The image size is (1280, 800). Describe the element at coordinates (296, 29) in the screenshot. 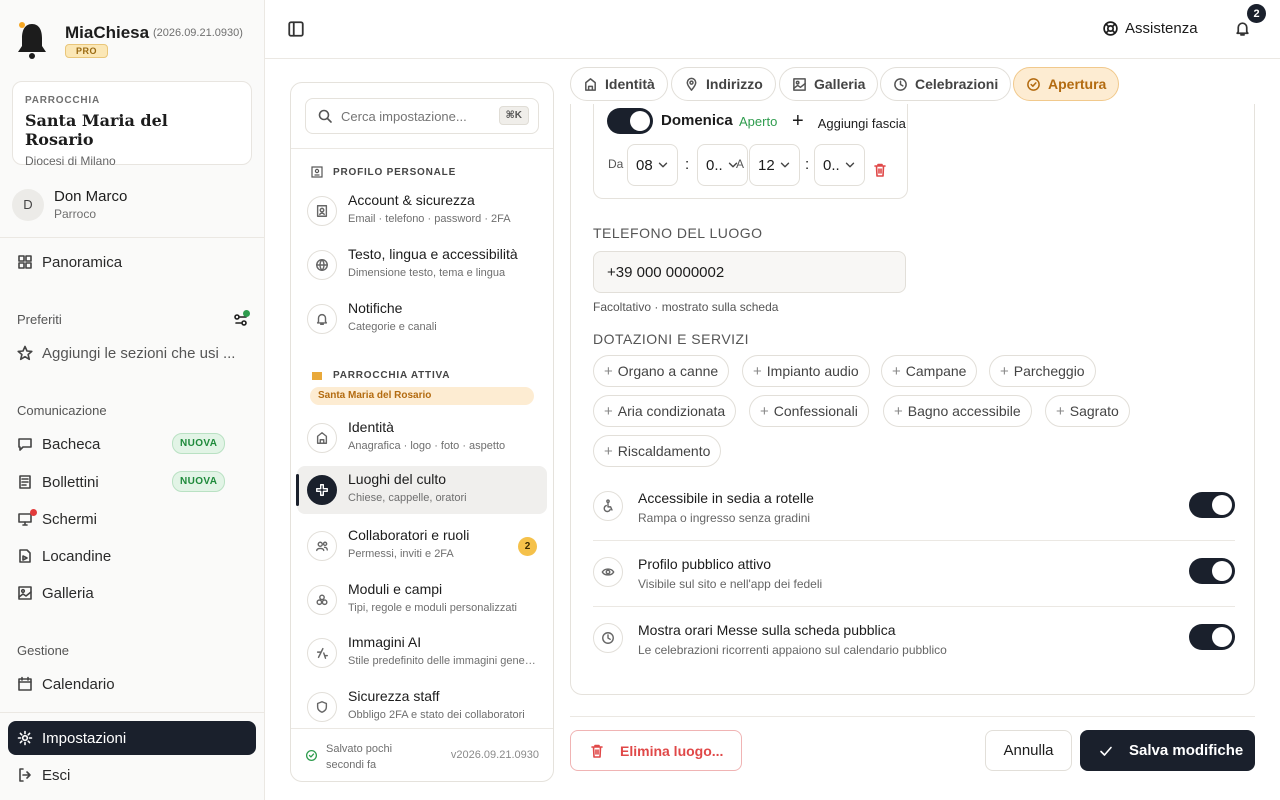

I see `sidebar-toggle-icon` at that location.